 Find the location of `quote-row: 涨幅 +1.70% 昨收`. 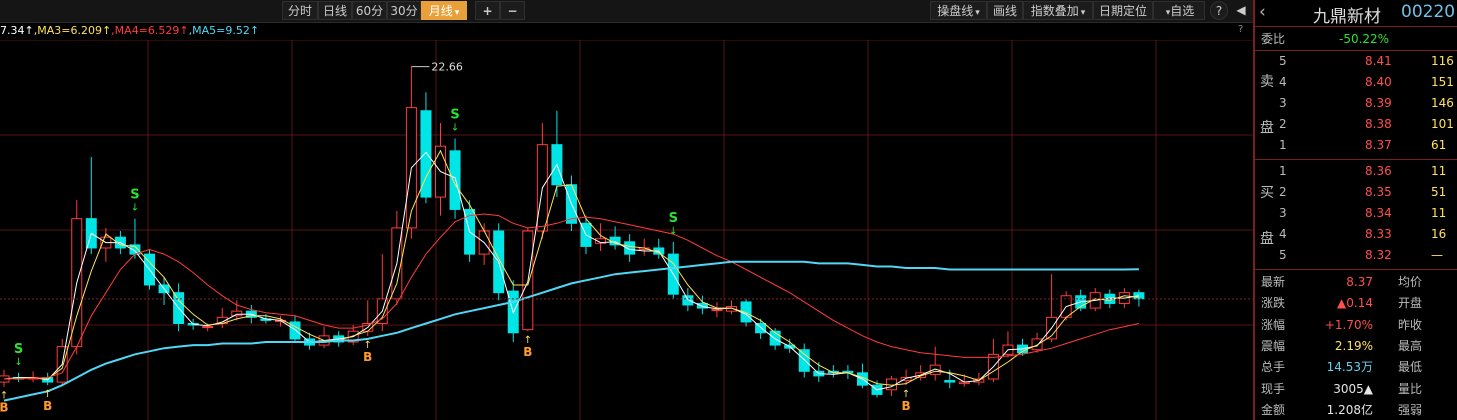

quote-row: 涨幅 +1.70% 昨收 is located at coordinates (1356, 325).